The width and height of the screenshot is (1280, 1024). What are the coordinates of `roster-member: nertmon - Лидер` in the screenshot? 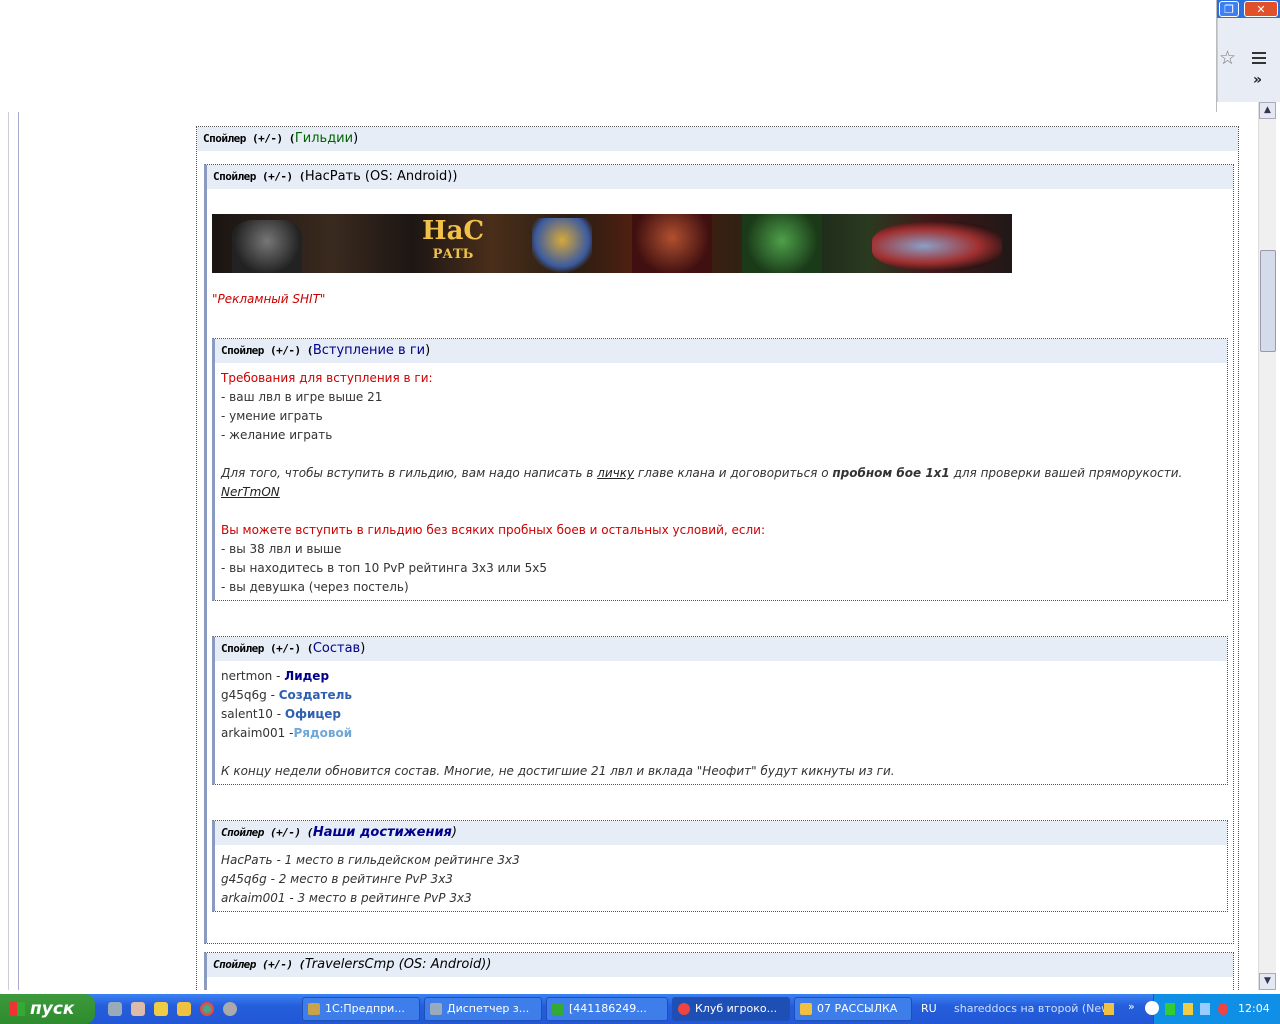 It's located at (721, 676).